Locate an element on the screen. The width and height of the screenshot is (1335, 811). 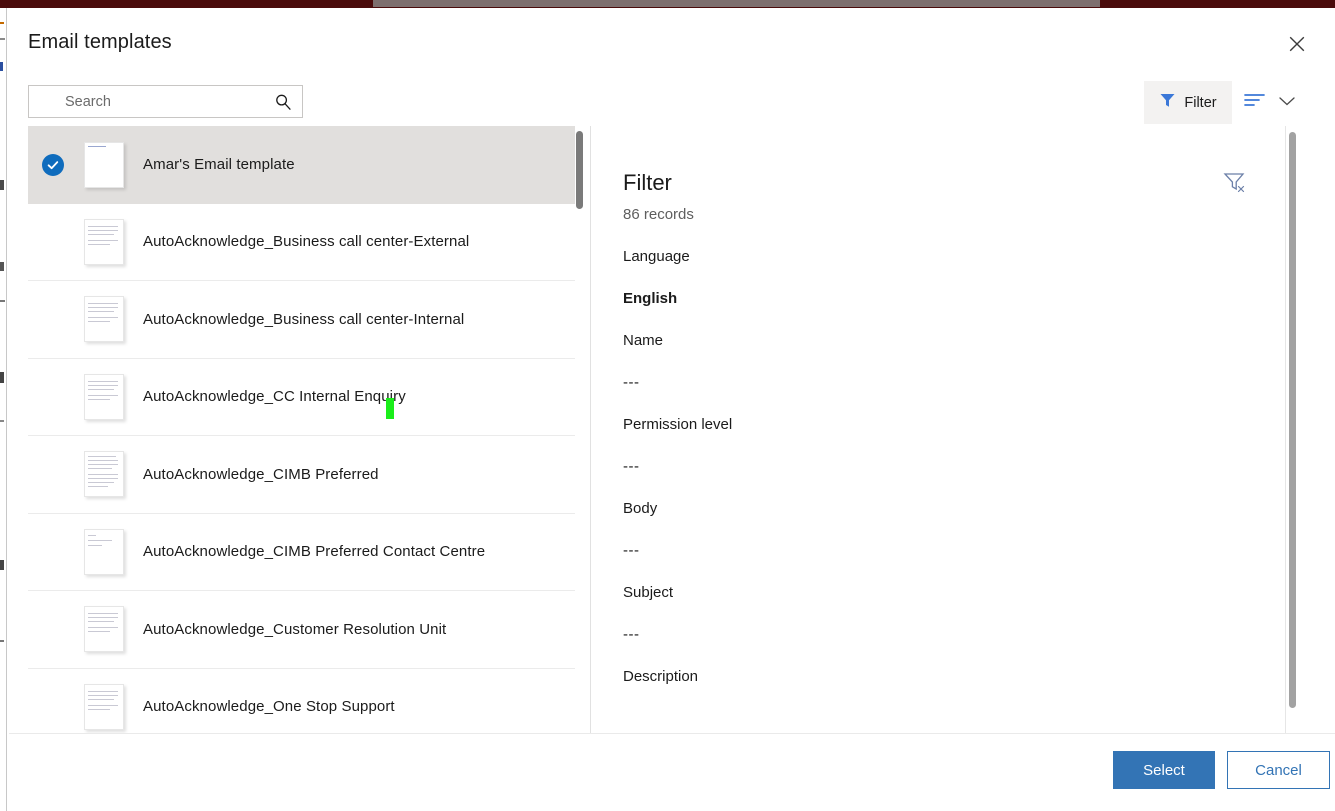
clear-filter-icon is located at coordinates (1235, 183).